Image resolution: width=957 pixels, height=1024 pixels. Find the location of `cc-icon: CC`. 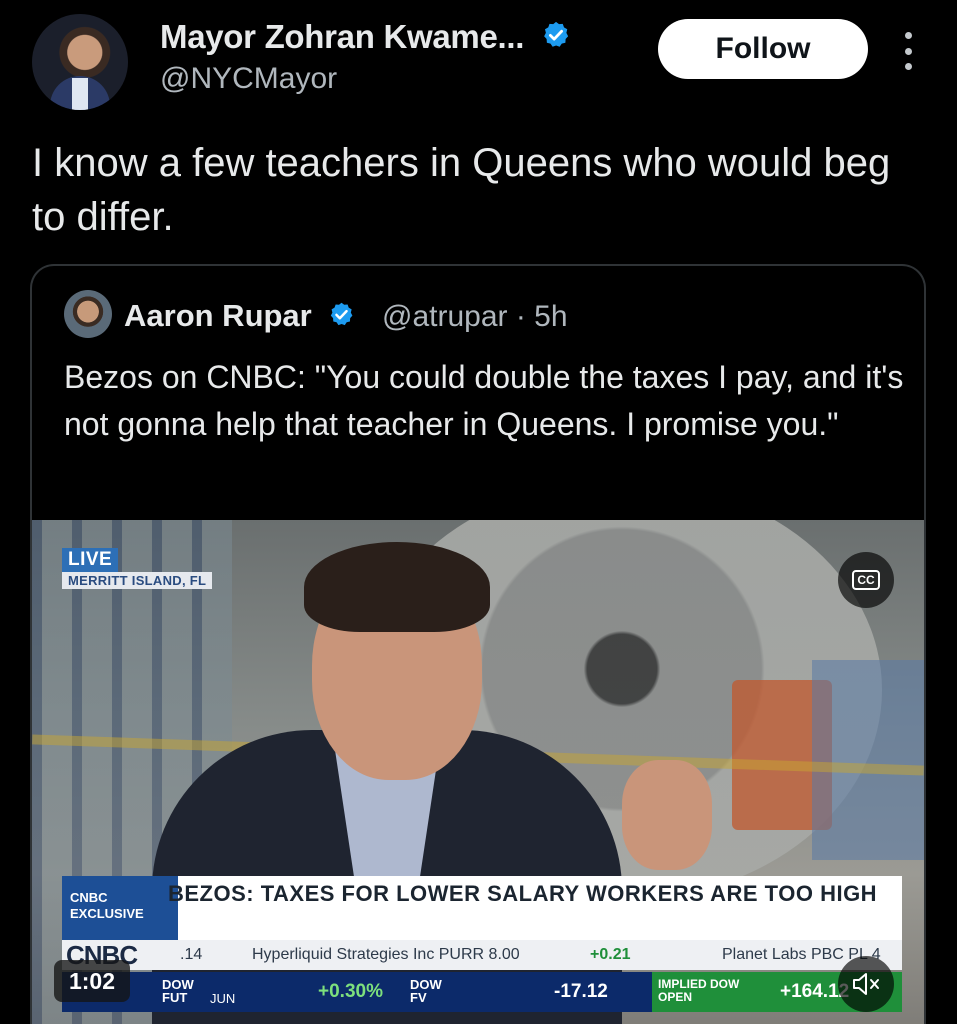

cc-icon: CC is located at coordinates (866, 580).